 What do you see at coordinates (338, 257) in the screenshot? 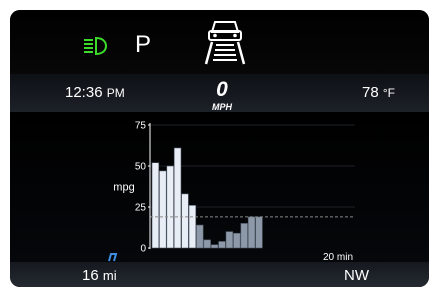
I see `time-span-label: 20 min` at bounding box center [338, 257].